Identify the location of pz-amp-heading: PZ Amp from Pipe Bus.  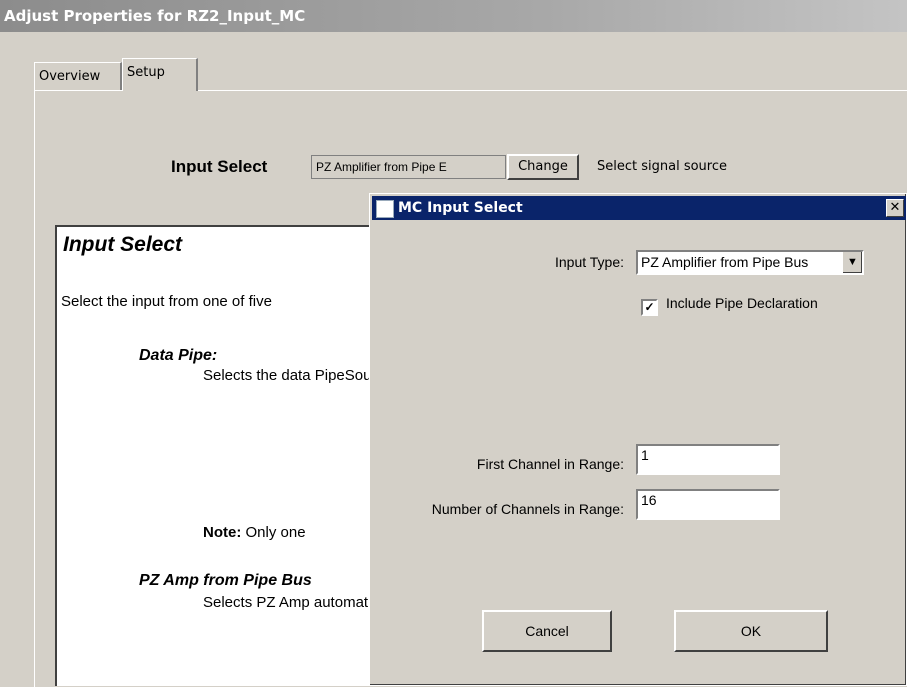
(225, 580).